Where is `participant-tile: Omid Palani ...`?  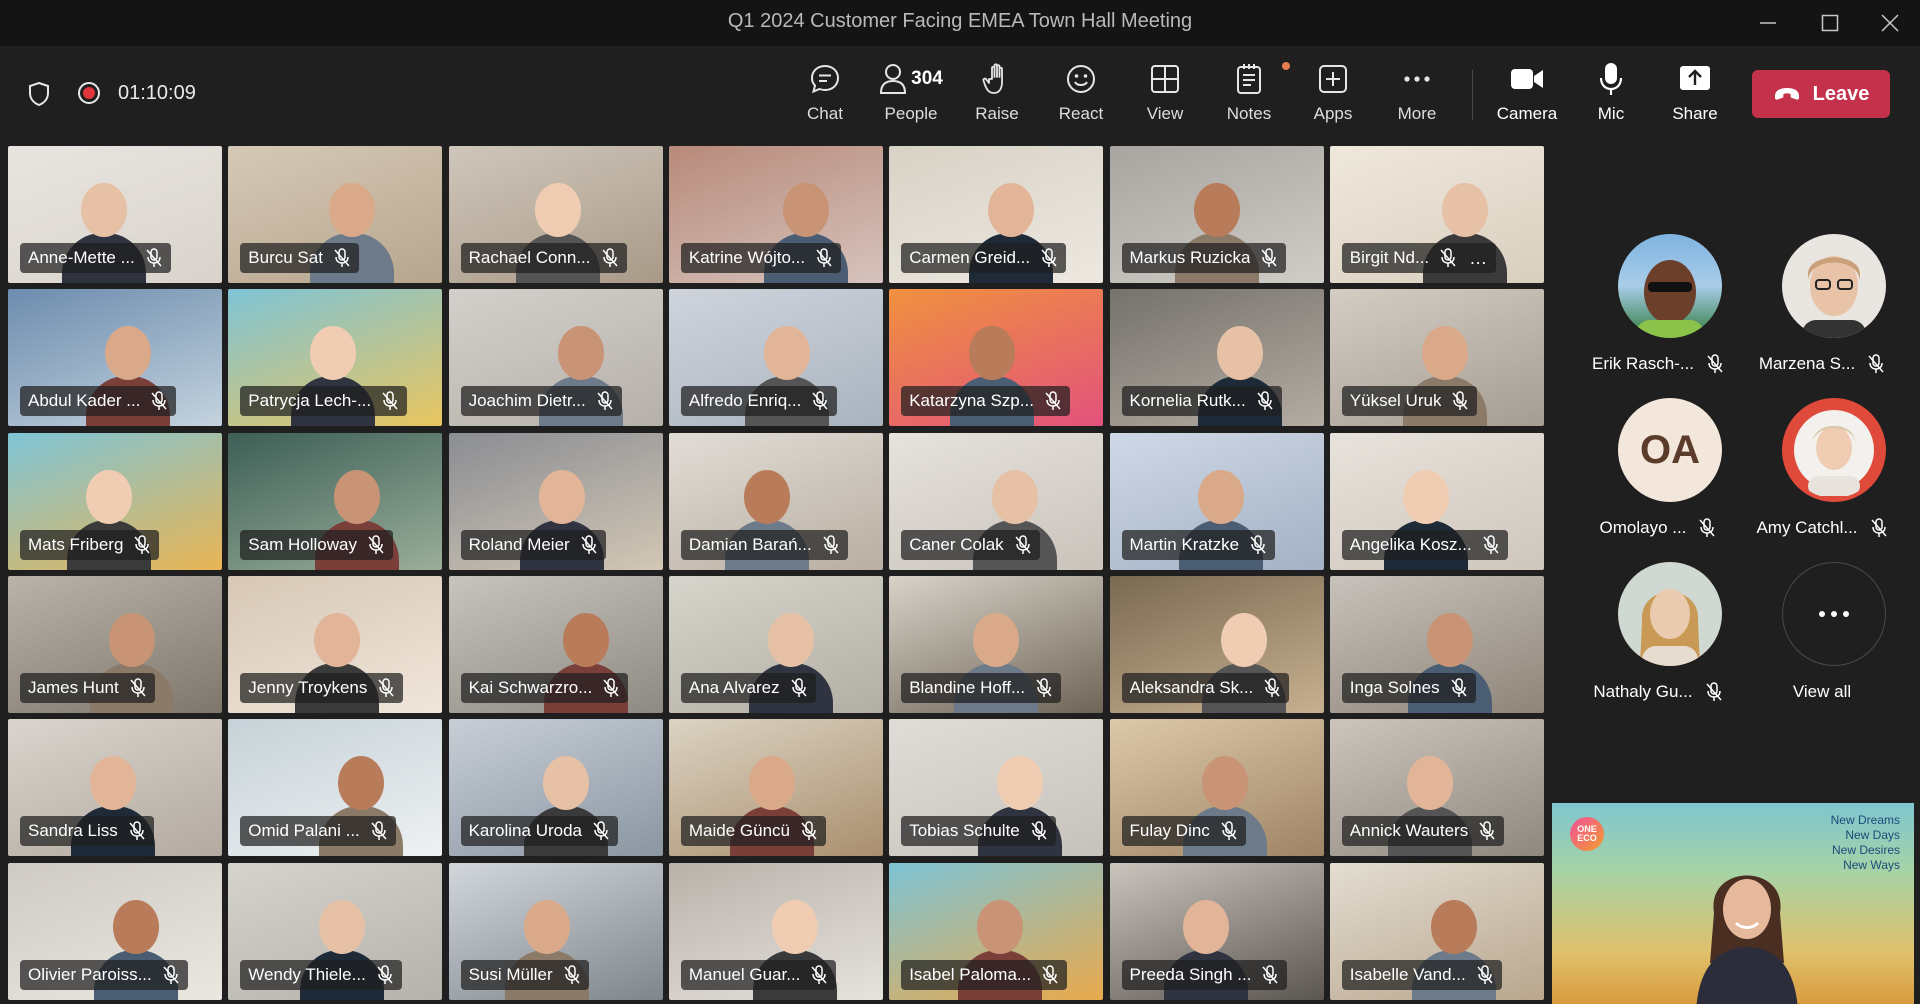
participant-tile: Omid Palani ... is located at coordinates (335, 788).